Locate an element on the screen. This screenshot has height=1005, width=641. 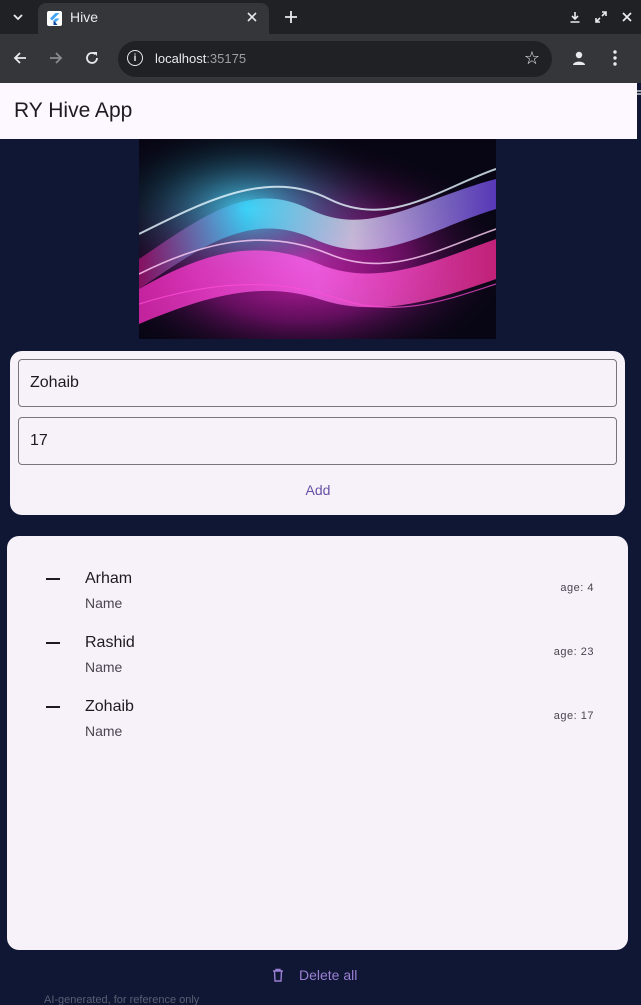
bookmark-star-icon: ☆ is located at coordinates (532, 58).